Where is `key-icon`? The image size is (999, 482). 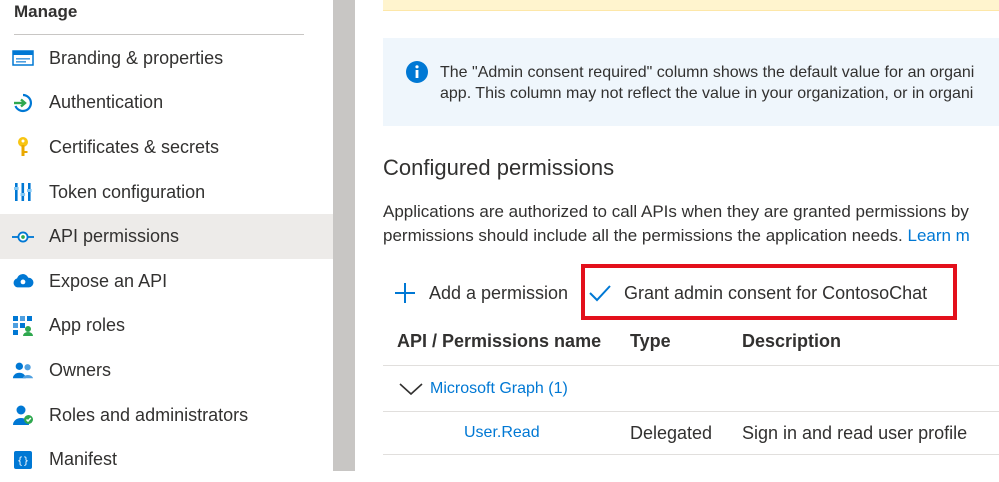 key-icon is located at coordinates (23, 147).